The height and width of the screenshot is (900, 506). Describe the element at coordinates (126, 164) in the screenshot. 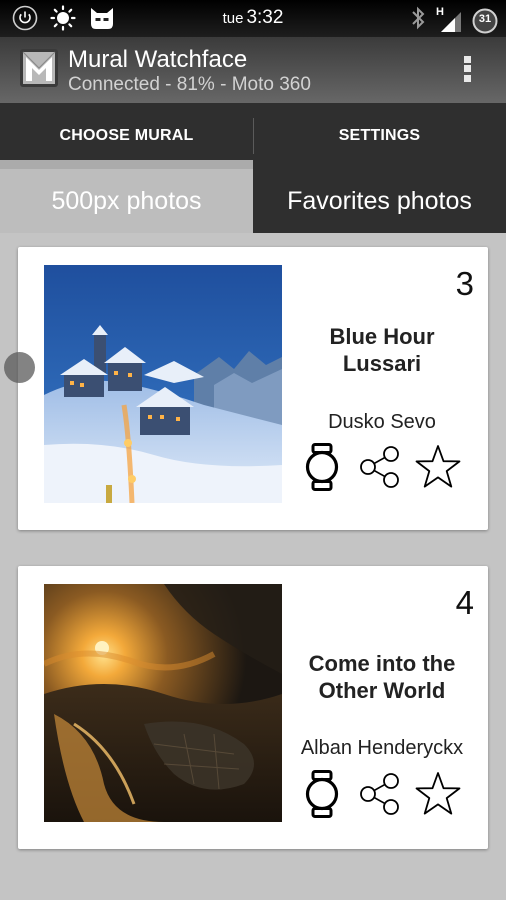

I see `selected-tab-indicator` at that location.